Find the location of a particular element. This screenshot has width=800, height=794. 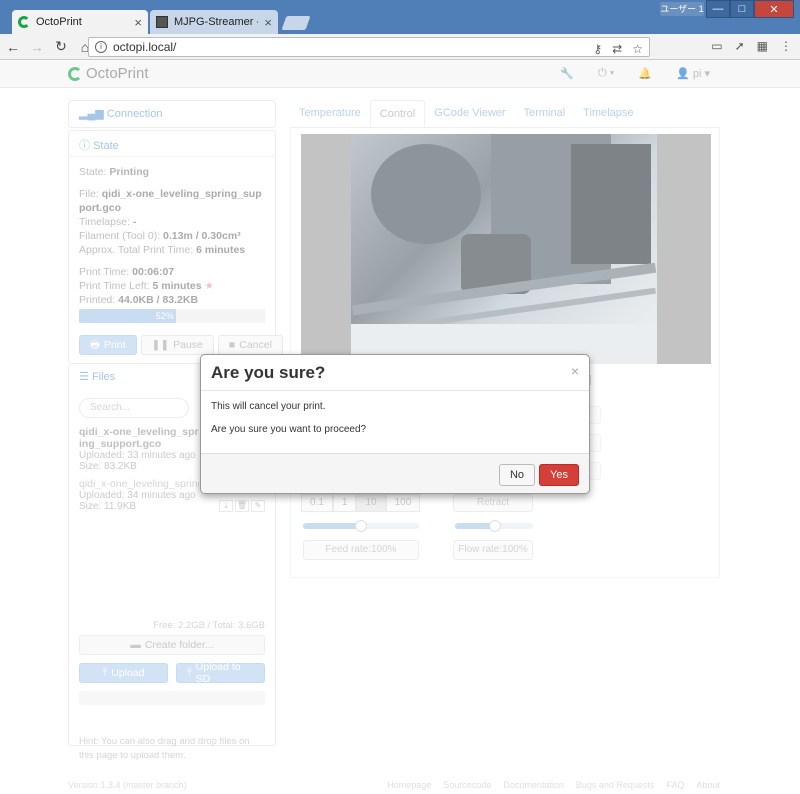

extension-icon: ▦ is located at coordinates (762, 46).